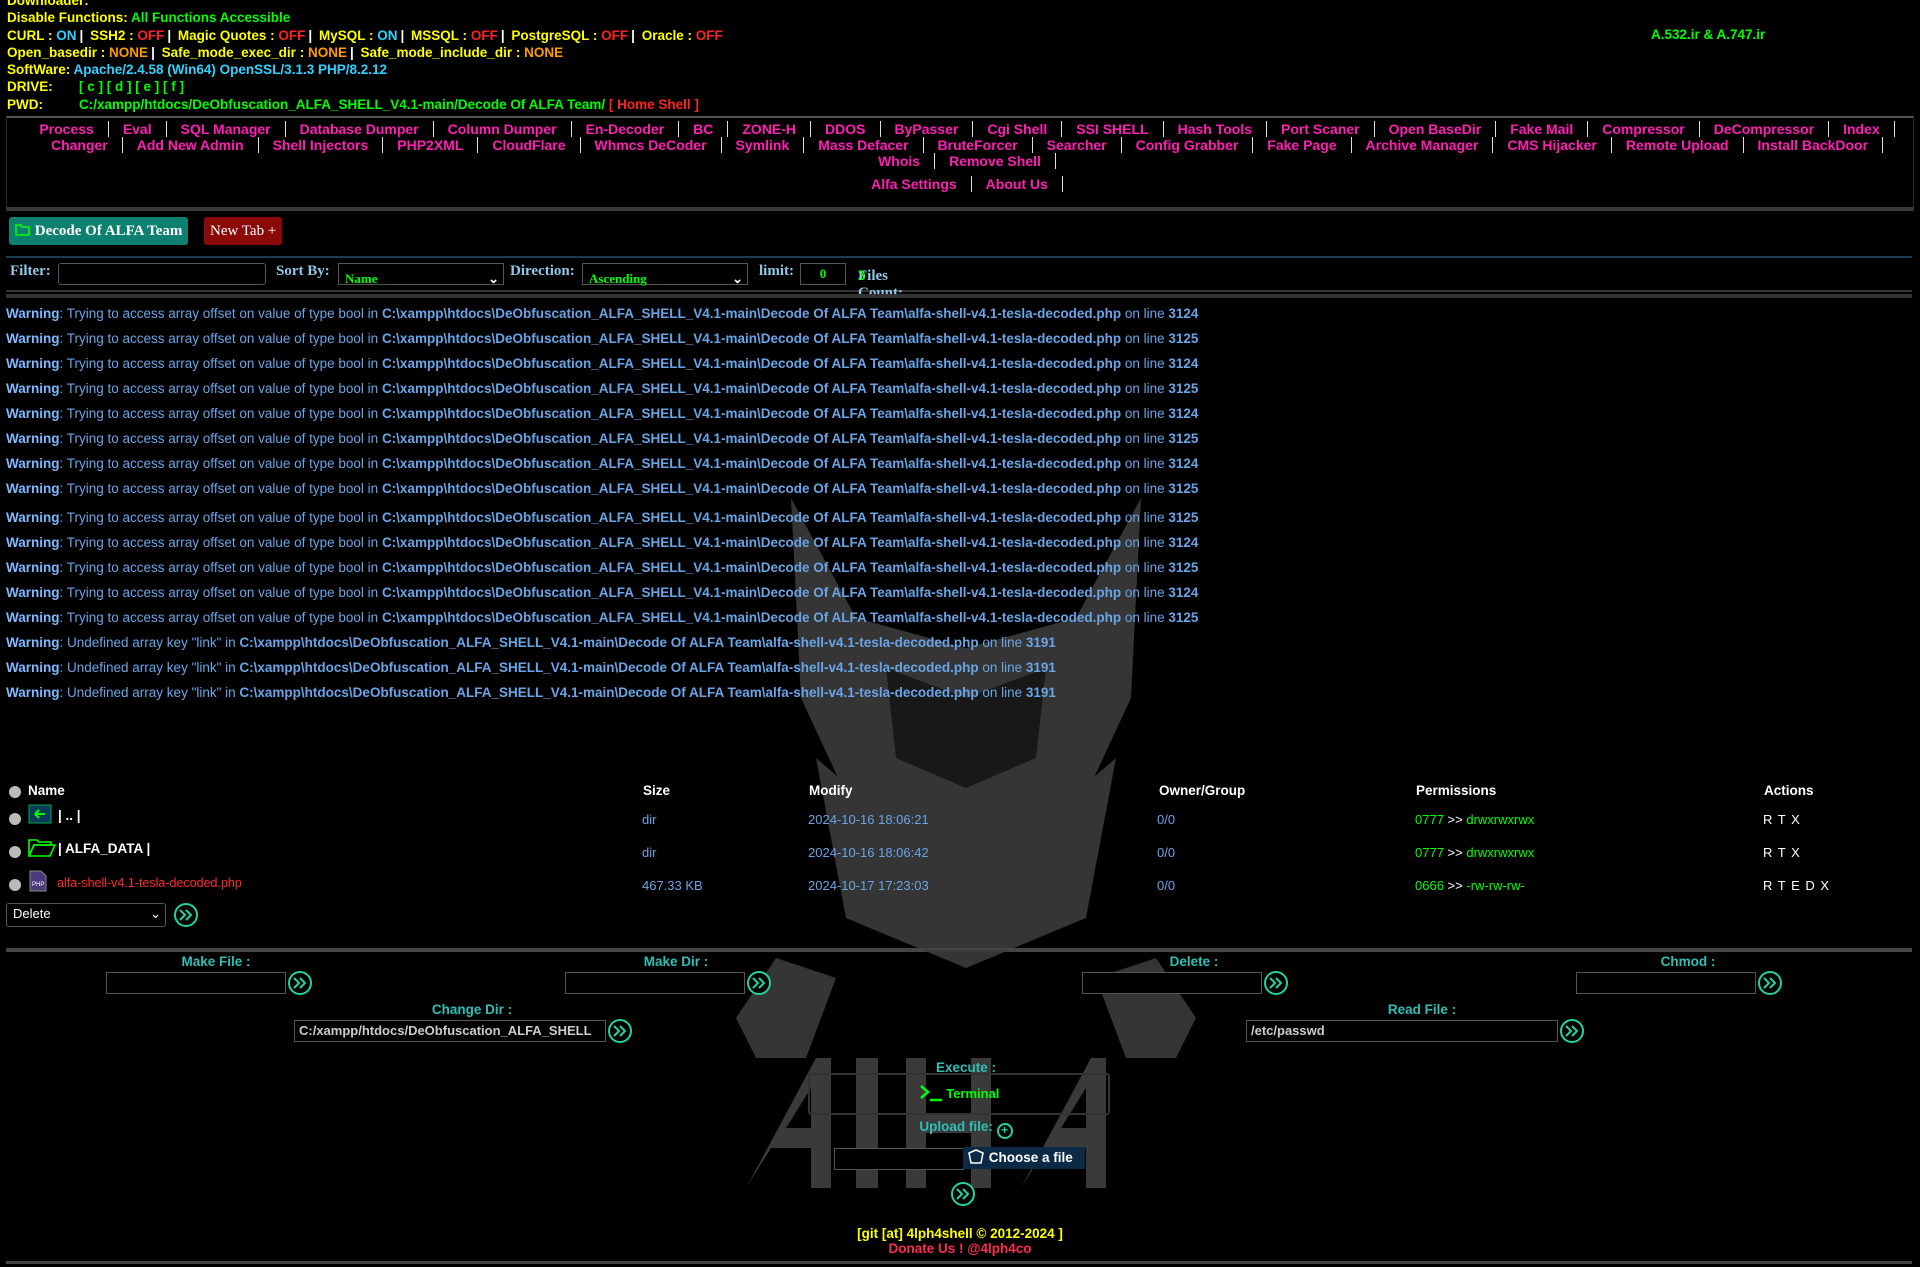  I want to click on menu-item: PHP2XML, so click(431, 145).